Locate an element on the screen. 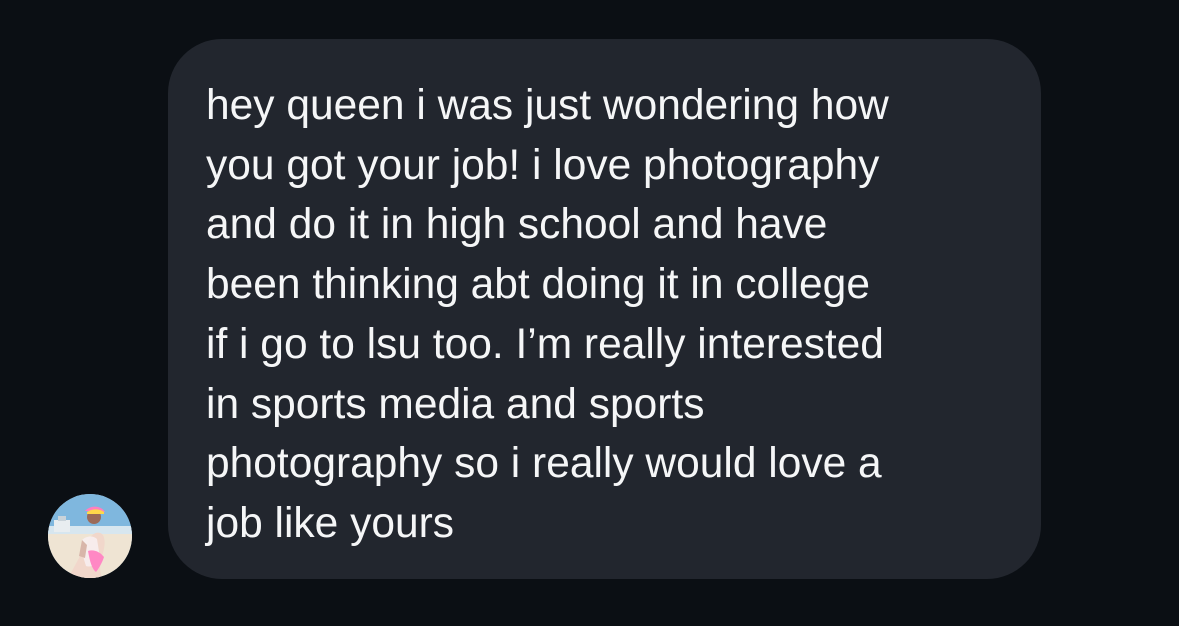 This screenshot has width=1179, height=626. avatar-photo-icon is located at coordinates (90, 536).